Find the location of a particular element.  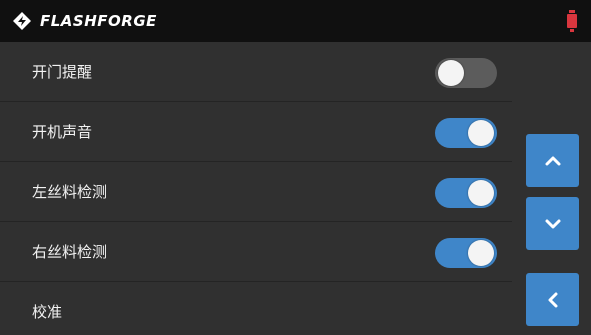

top-bar: FLASHFORGE is located at coordinates (295, 21).